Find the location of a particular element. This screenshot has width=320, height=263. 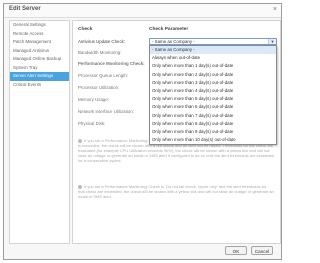

sidebar-item-remote-access: Remote Access is located at coordinates (39, 34).